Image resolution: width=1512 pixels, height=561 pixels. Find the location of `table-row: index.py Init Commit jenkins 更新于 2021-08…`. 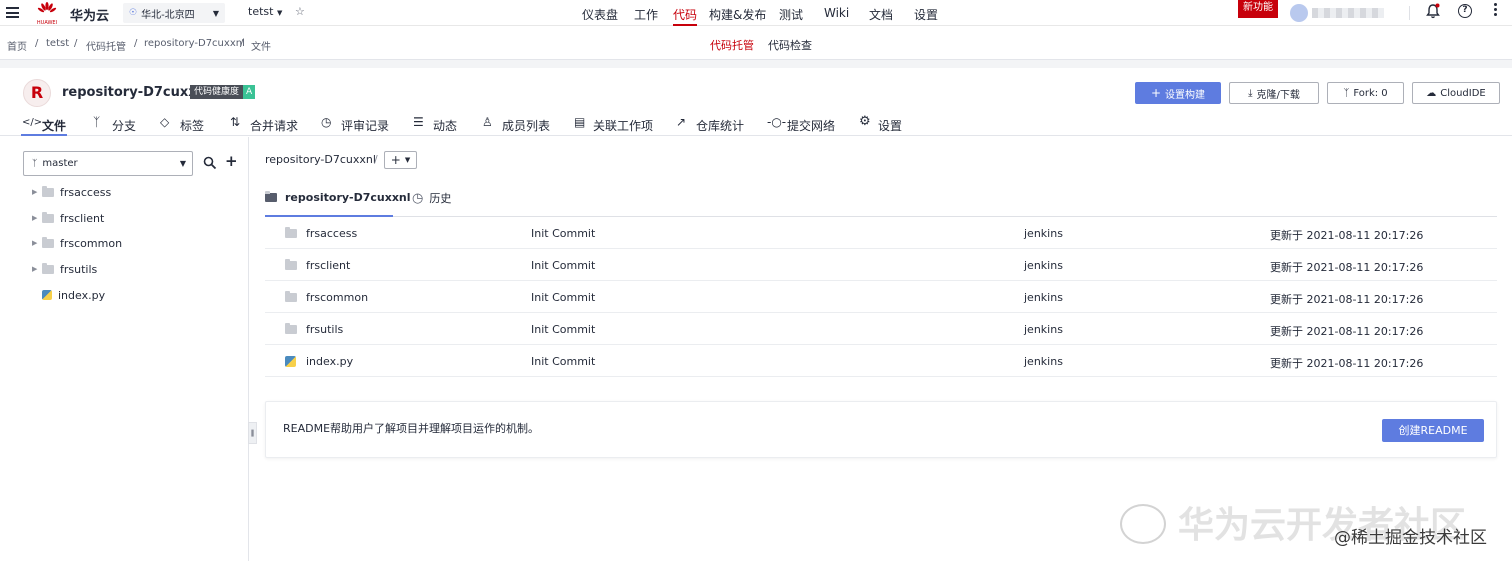

table-row: index.py Init Commit jenkins 更新于 2021-08… is located at coordinates (881, 361).